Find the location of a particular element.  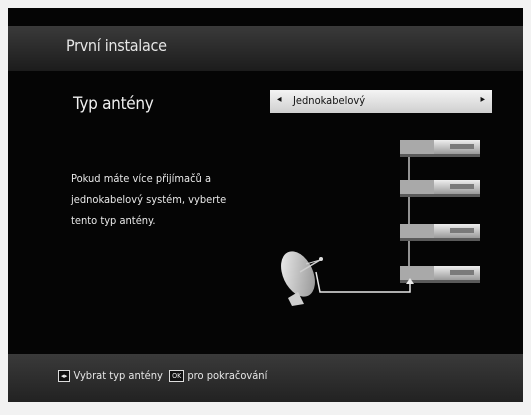

ok-key-icon: OK is located at coordinates (177, 376).